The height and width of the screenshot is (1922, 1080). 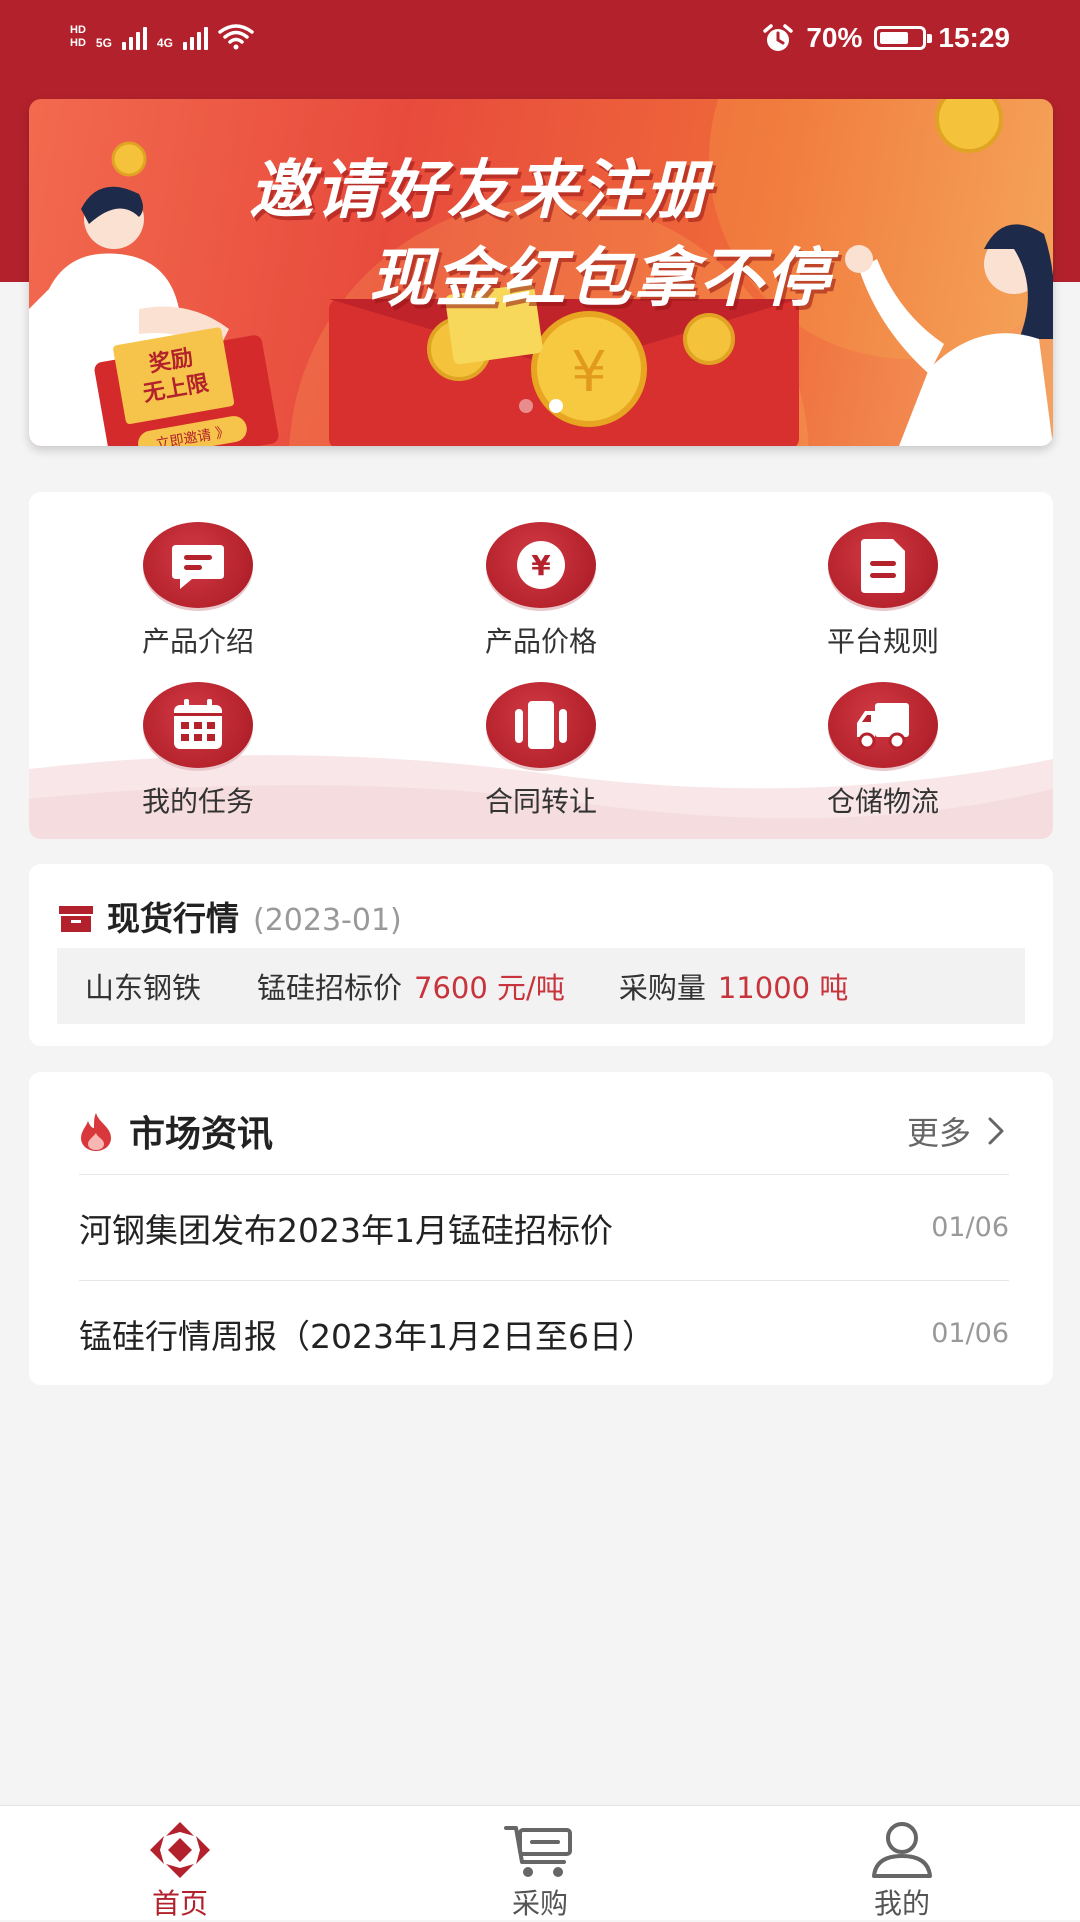 I want to click on spot-market-date: (2023-01), so click(x=327, y=920).